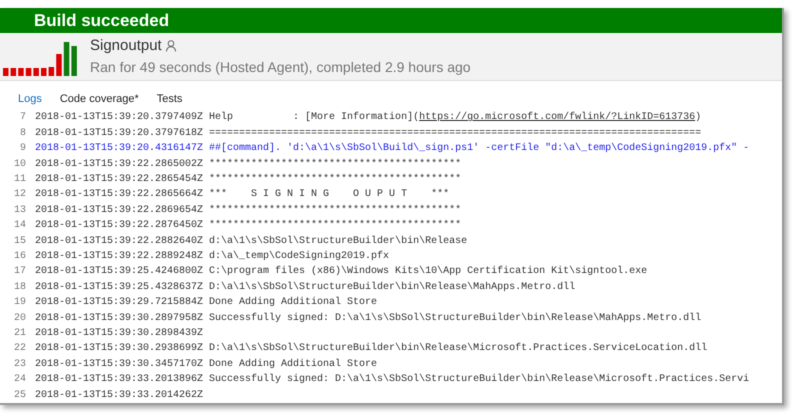 This screenshot has width=799, height=418. What do you see at coordinates (22, 118) in the screenshot?
I see `line-number: 7` at bounding box center [22, 118].